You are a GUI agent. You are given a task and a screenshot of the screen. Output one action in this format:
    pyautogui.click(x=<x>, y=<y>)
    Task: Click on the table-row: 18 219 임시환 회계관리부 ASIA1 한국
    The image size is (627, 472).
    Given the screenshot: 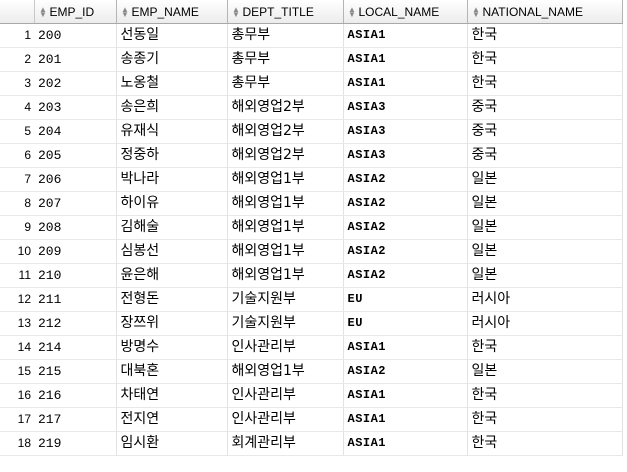 What is the action you would take?
    pyautogui.click(x=311, y=443)
    